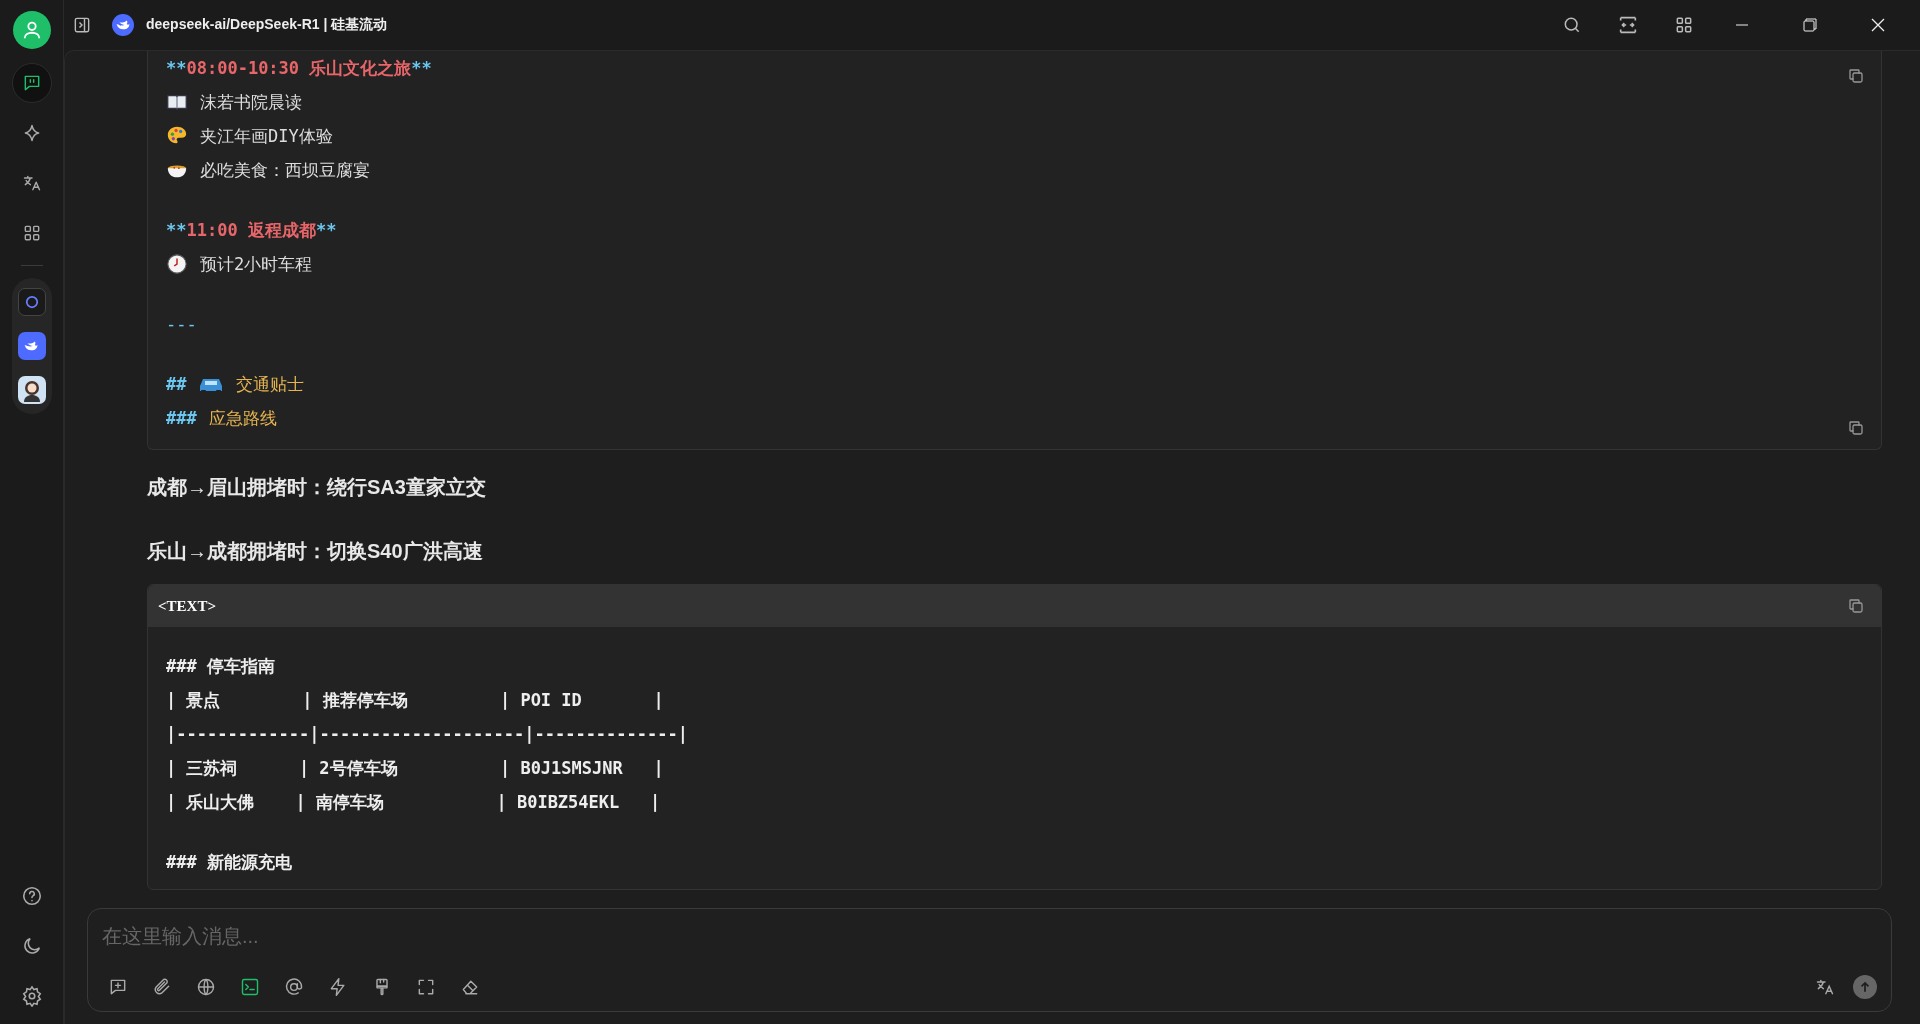 The width and height of the screenshot is (1920, 1024). I want to click on rule-markup: ---, so click(181, 324).